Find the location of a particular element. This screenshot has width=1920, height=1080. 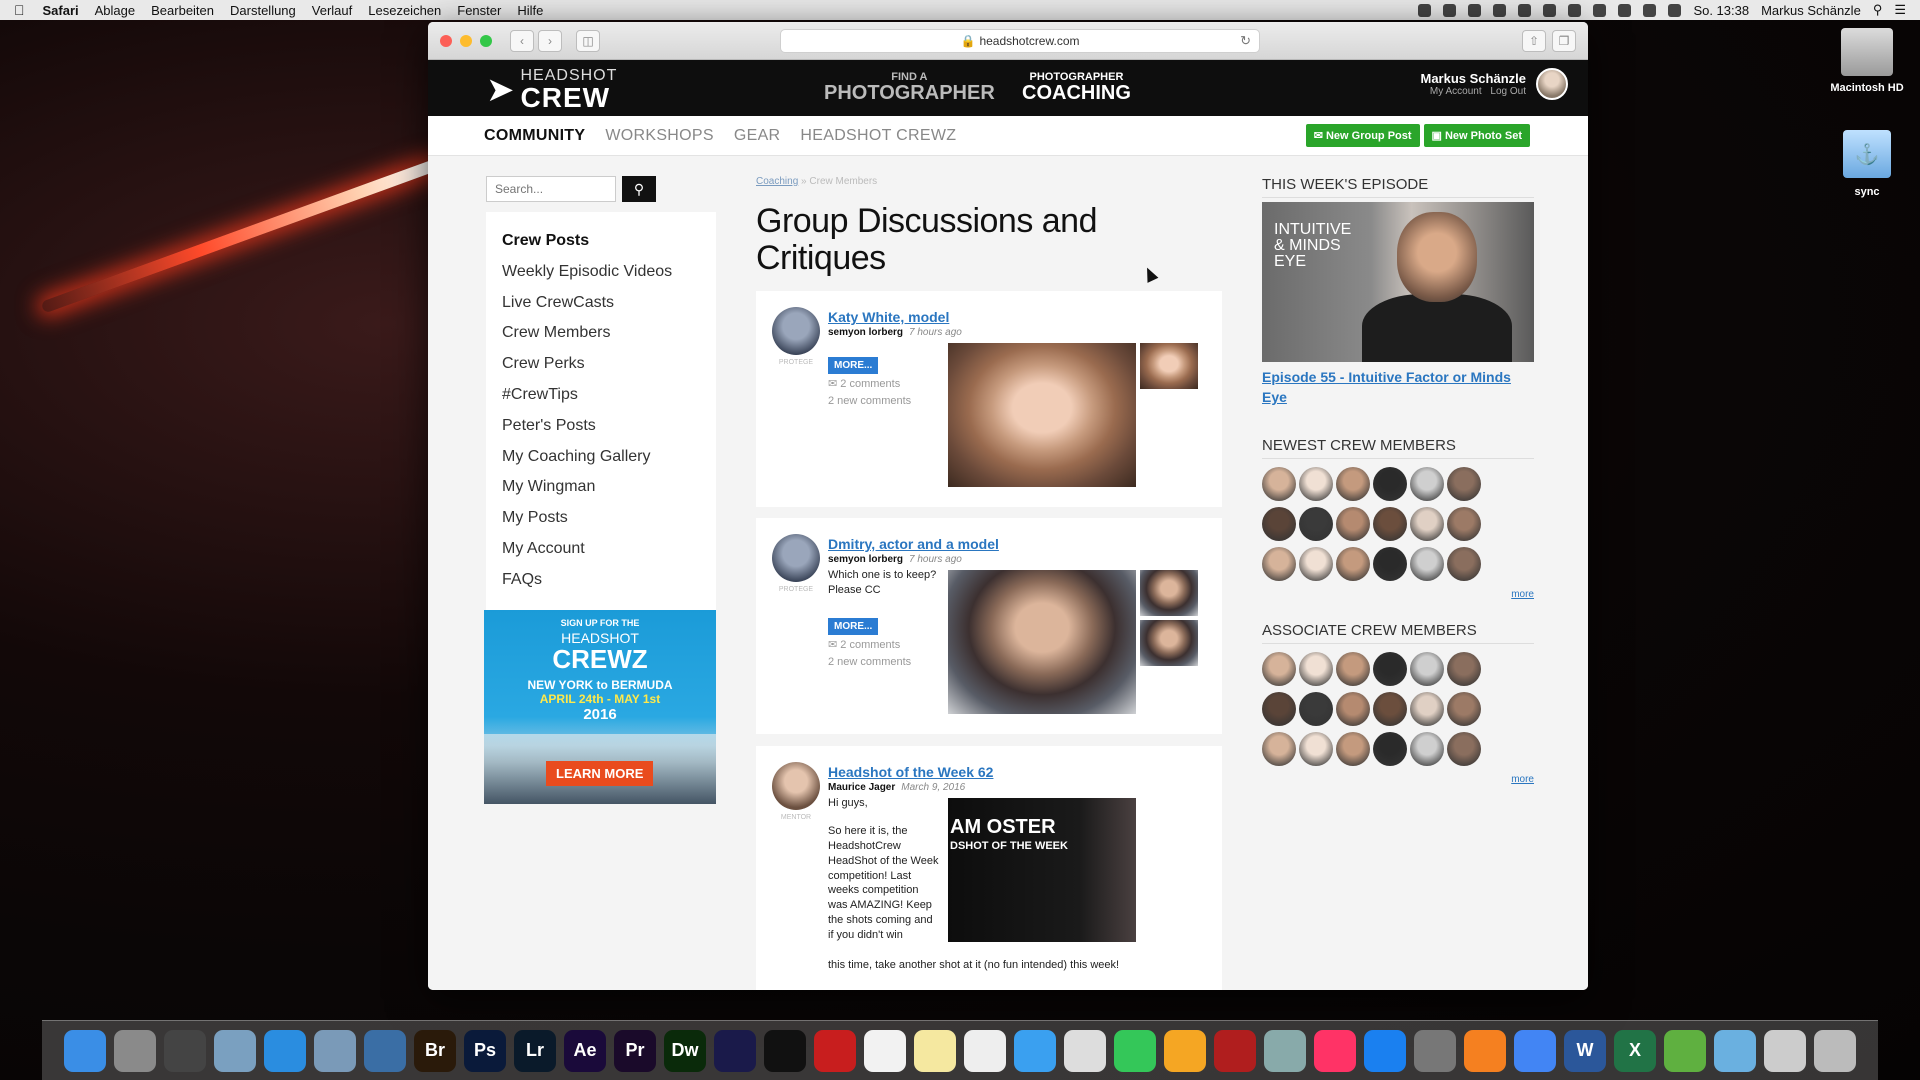

sync-desktop-icon: ⚓ sync is located at coordinates (1867, 164).